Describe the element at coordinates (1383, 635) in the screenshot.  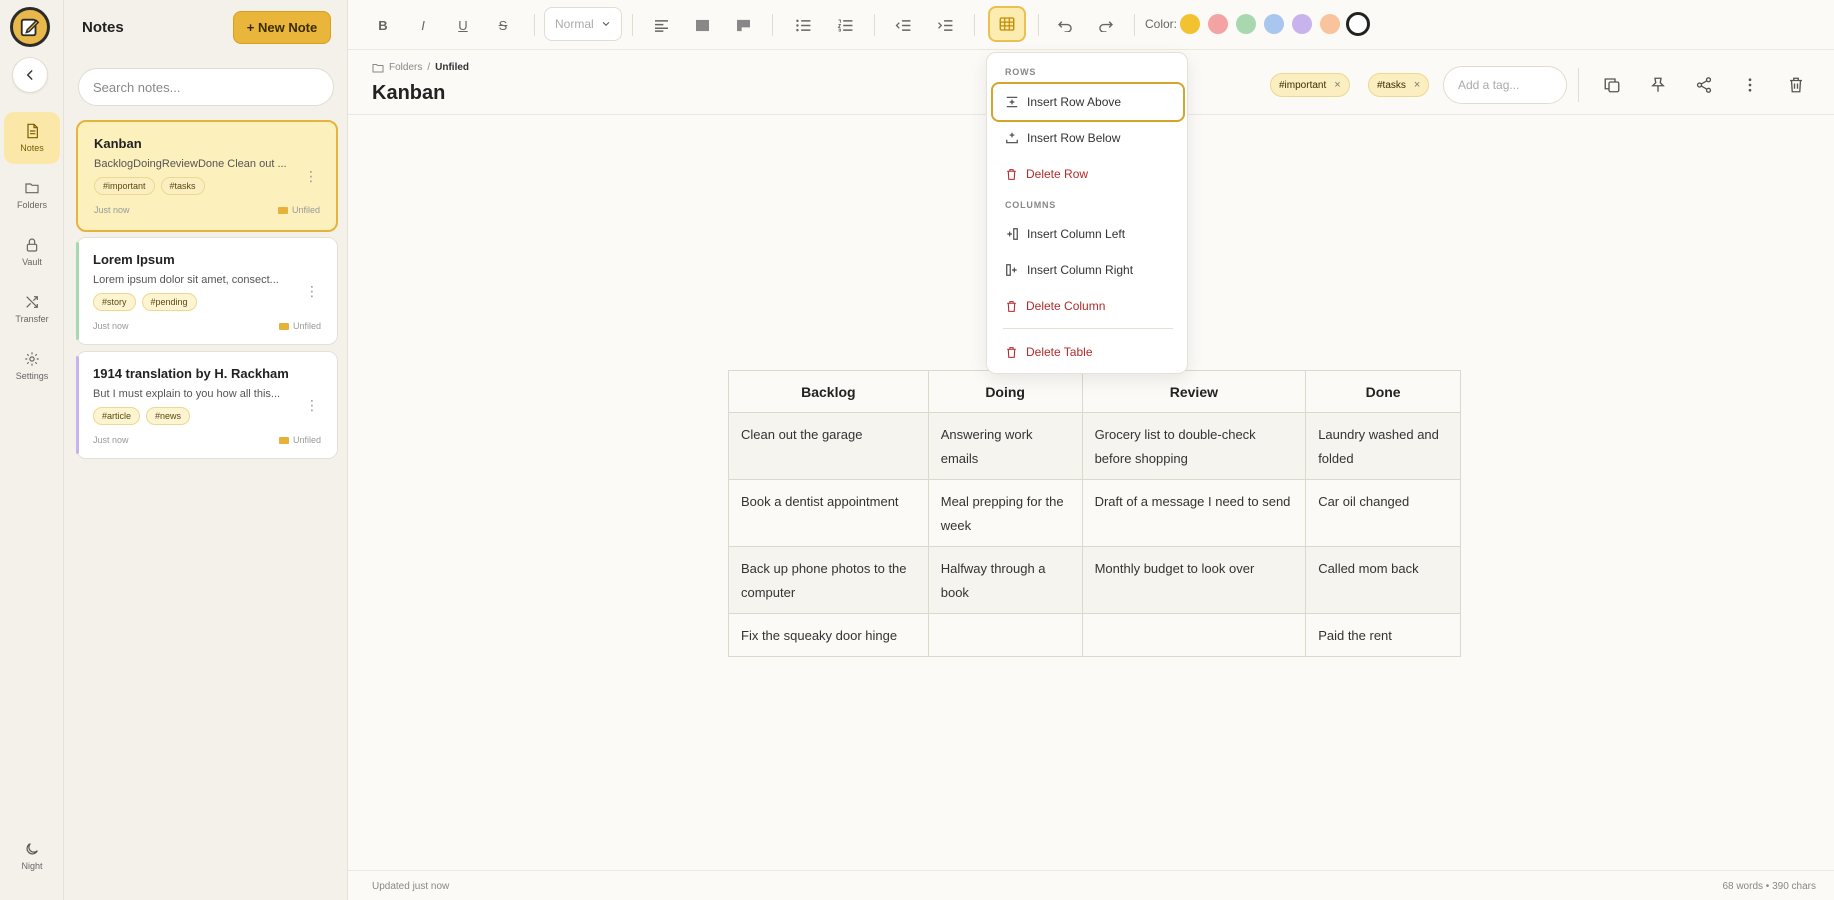
I see `table-cell: Paid the rent` at that location.